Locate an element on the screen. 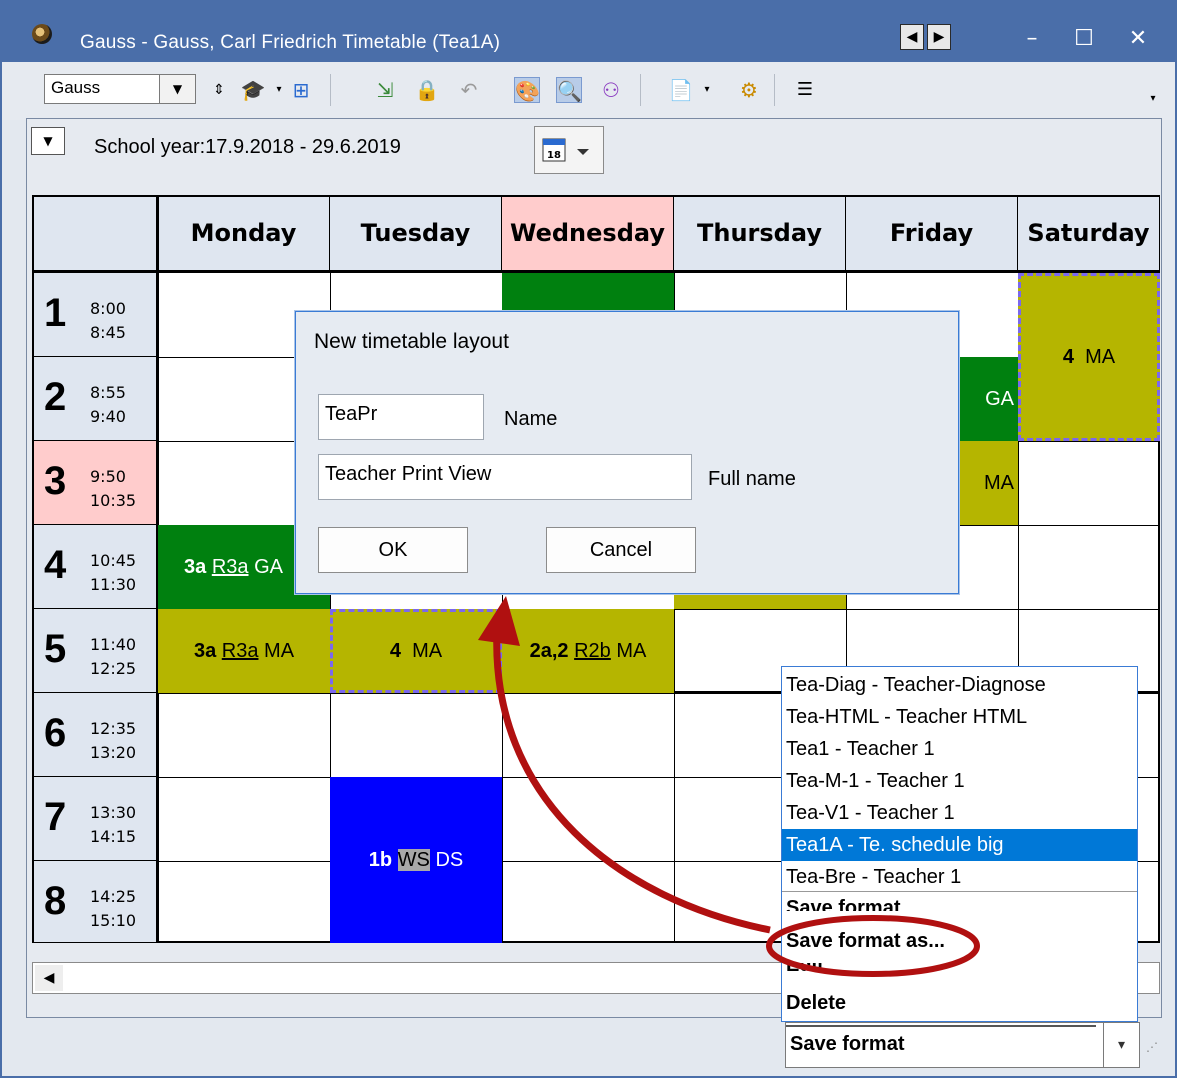 This screenshot has width=1177, height=1078. period-number: 1 is located at coordinates (55, 313).